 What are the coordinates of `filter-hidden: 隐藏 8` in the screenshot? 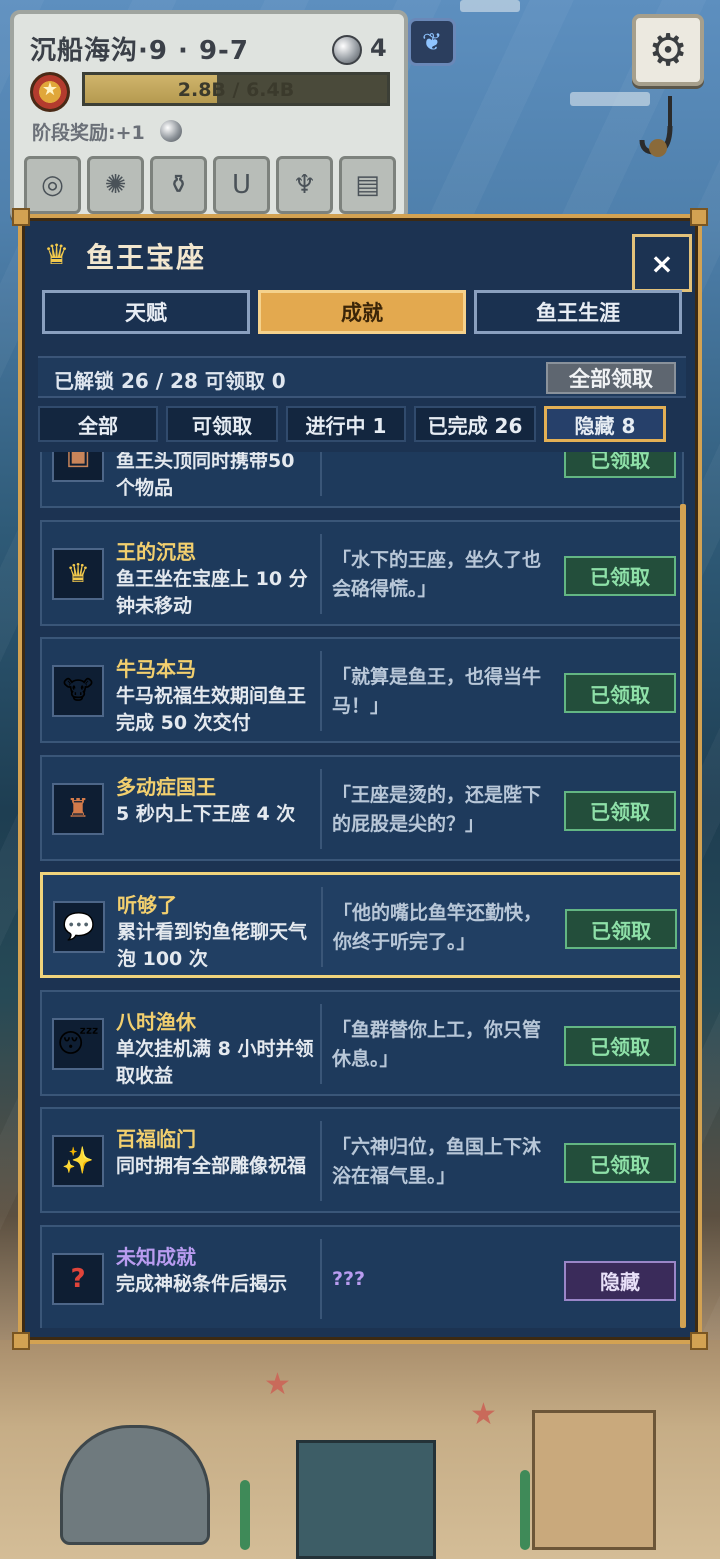 It's located at (605, 424).